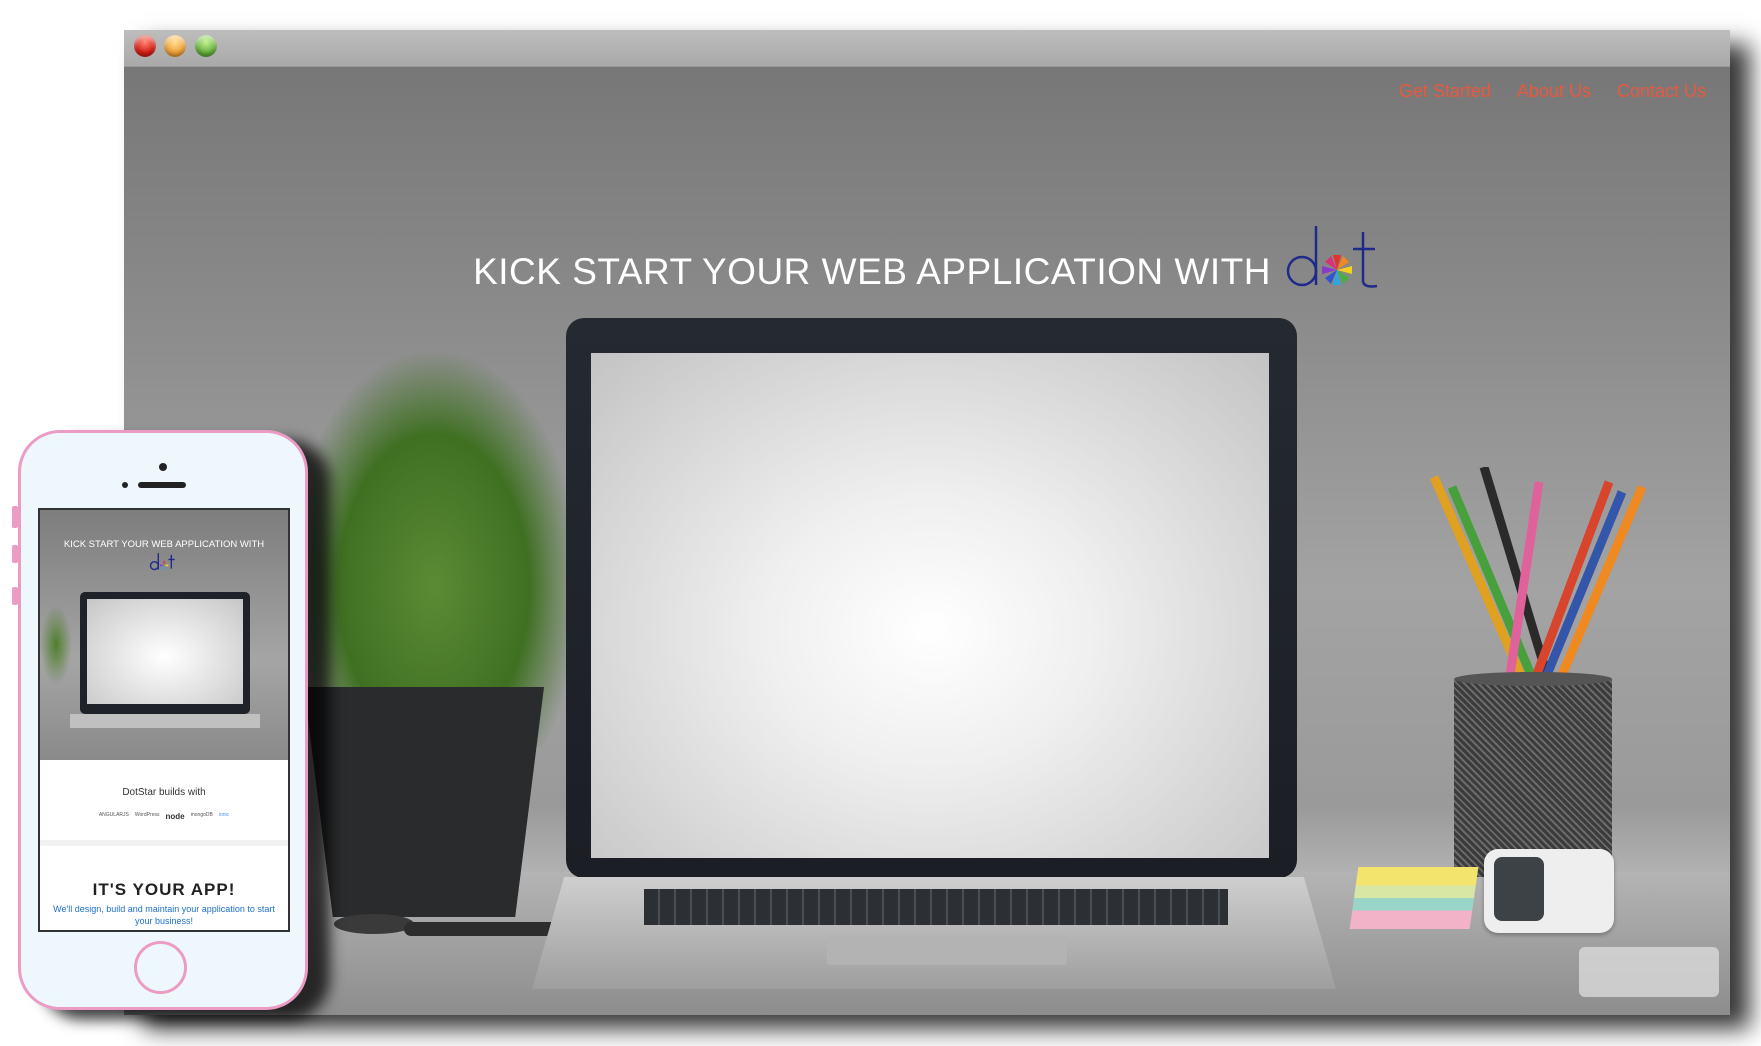  Describe the element at coordinates (872, 271) in the screenshot. I see `hero-headline-text: KICK START YOUR WEB APPLICATION WITH` at that location.